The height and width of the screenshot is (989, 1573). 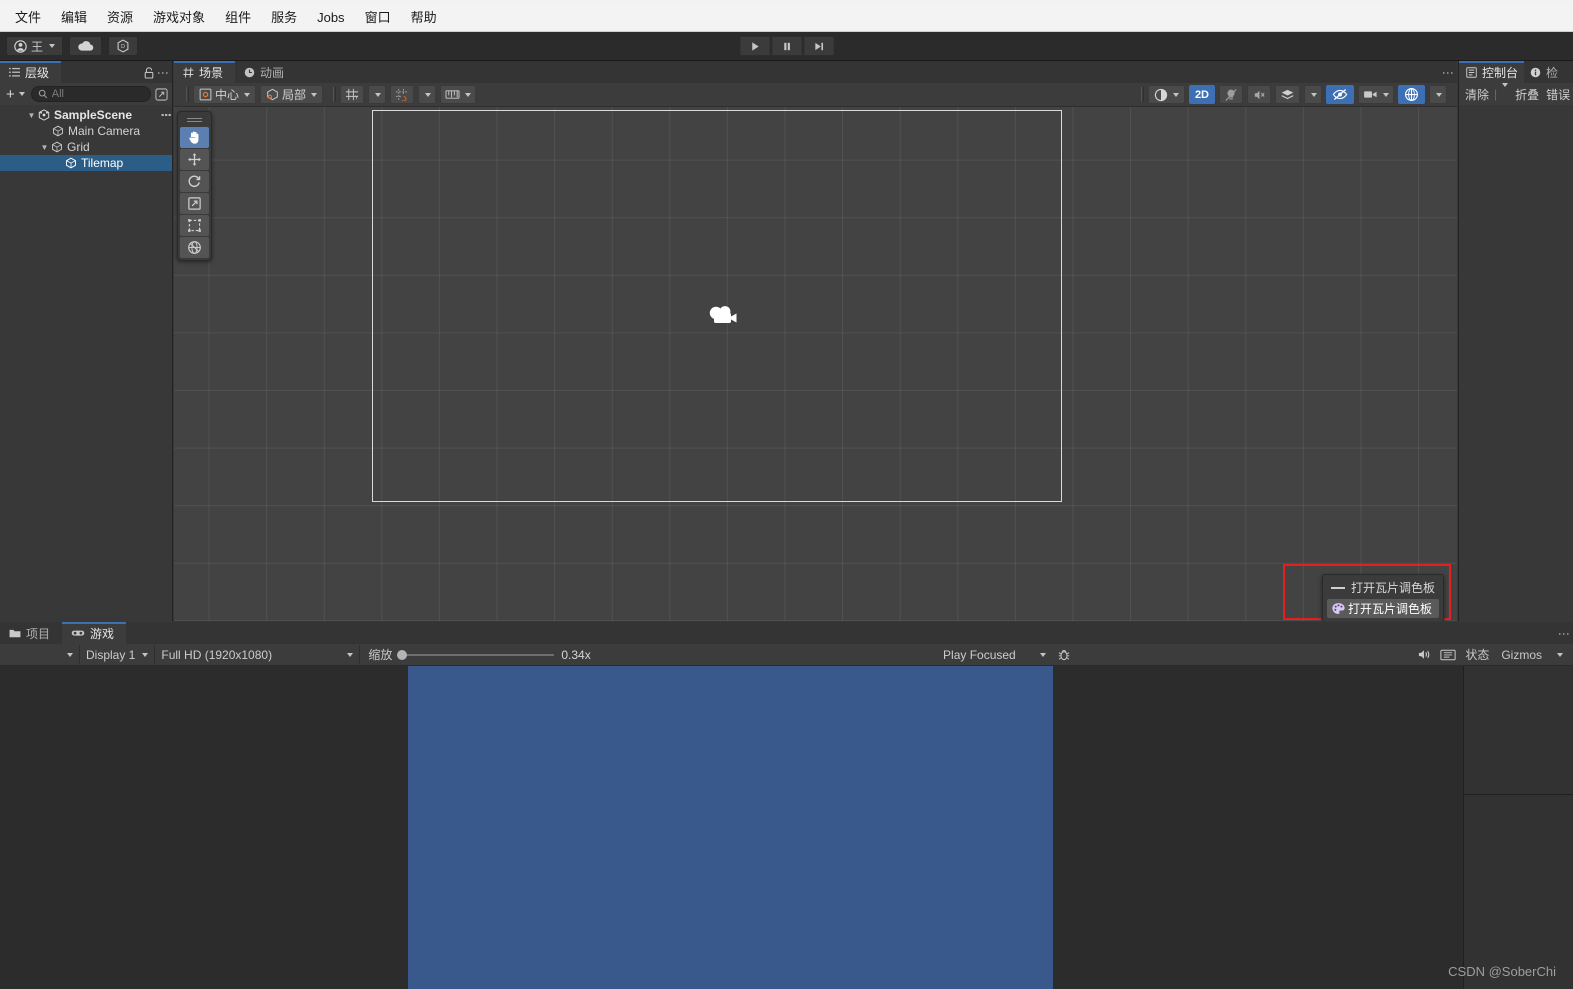 I want to click on console-clear-dropdown, so click(x=1505, y=92).